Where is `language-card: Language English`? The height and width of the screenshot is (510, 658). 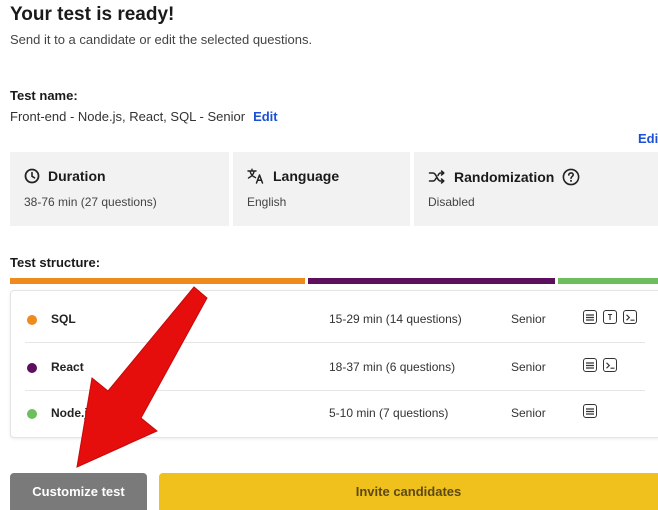
language-card: Language English is located at coordinates (321, 189).